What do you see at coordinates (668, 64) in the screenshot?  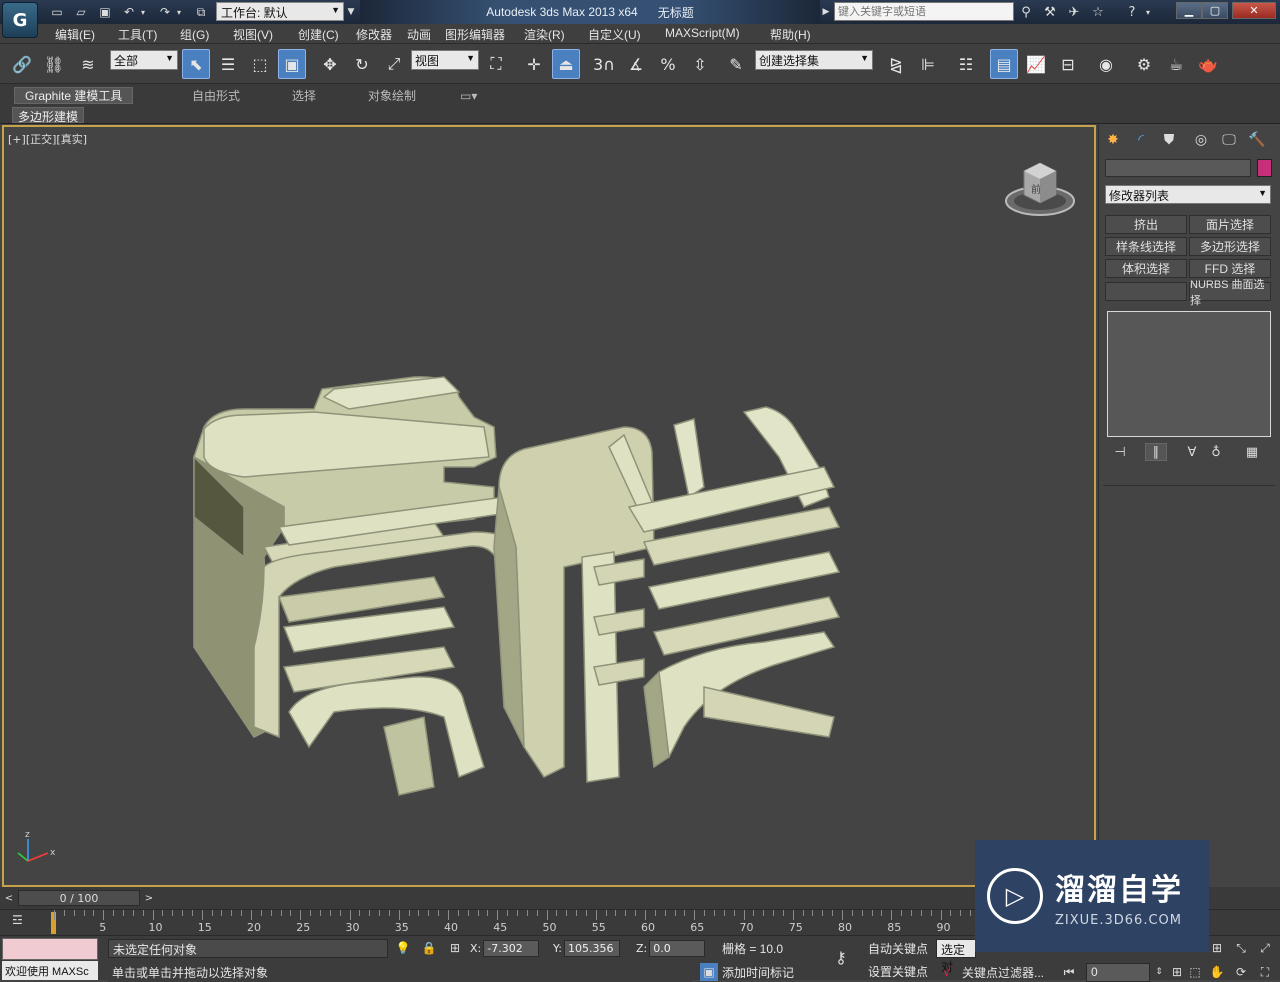 I see `percent-snap-icon: %` at bounding box center [668, 64].